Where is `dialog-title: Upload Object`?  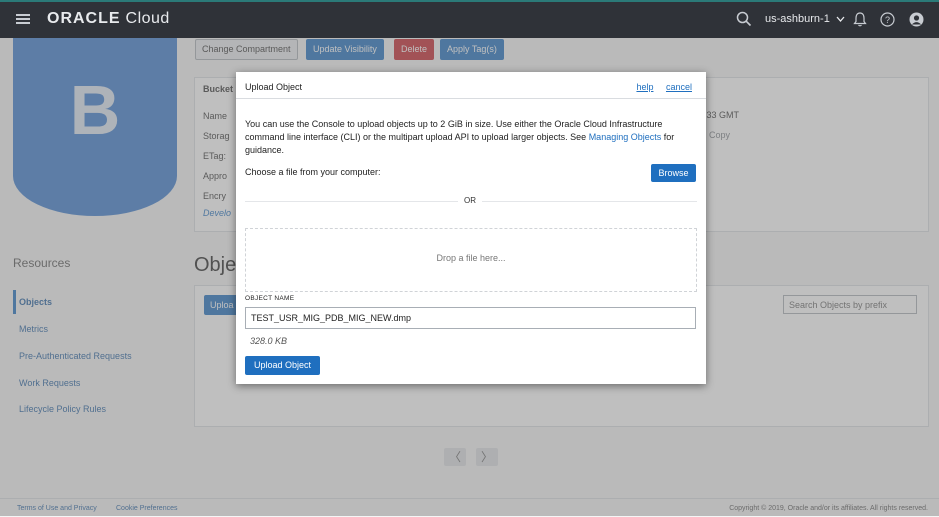 dialog-title: Upload Object is located at coordinates (274, 87).